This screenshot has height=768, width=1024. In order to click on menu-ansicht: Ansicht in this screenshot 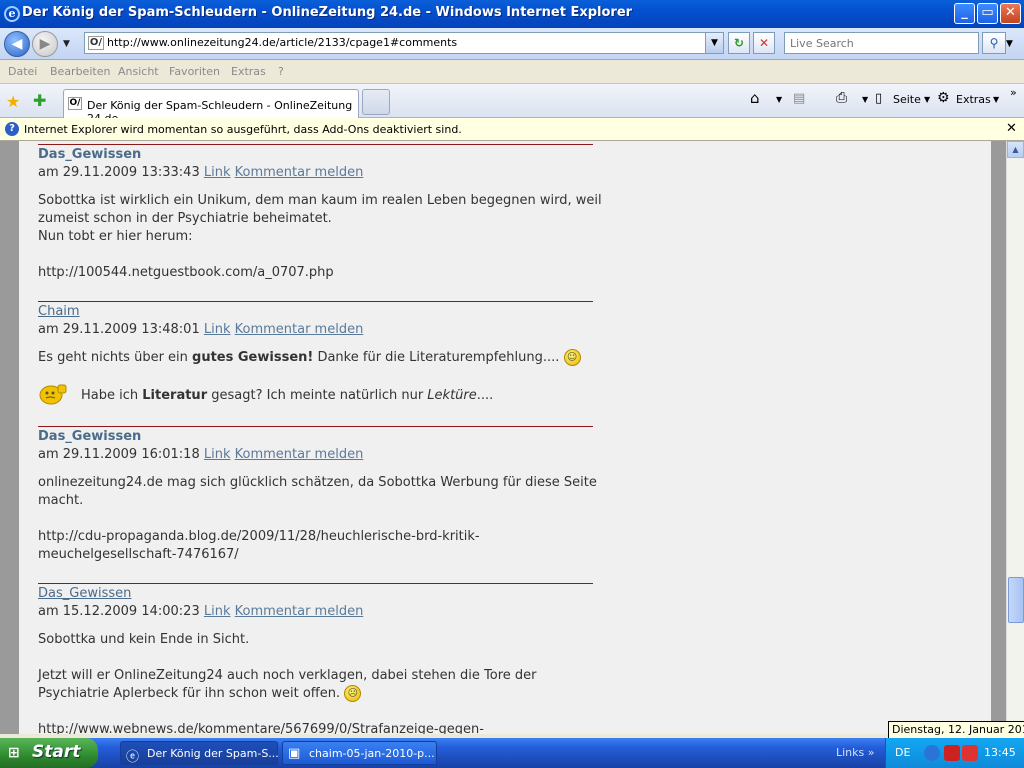, I will do `click(138, 71)`.